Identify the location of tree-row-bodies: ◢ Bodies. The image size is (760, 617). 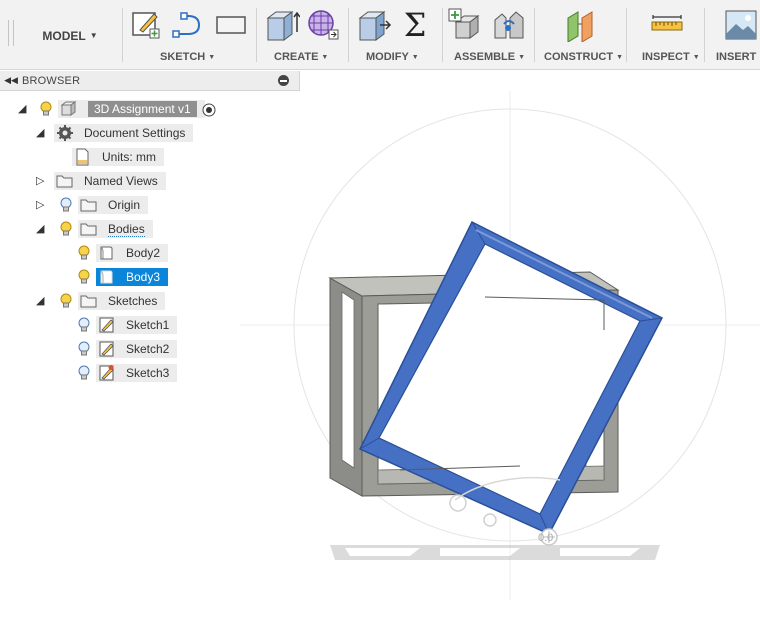
(150, 229).